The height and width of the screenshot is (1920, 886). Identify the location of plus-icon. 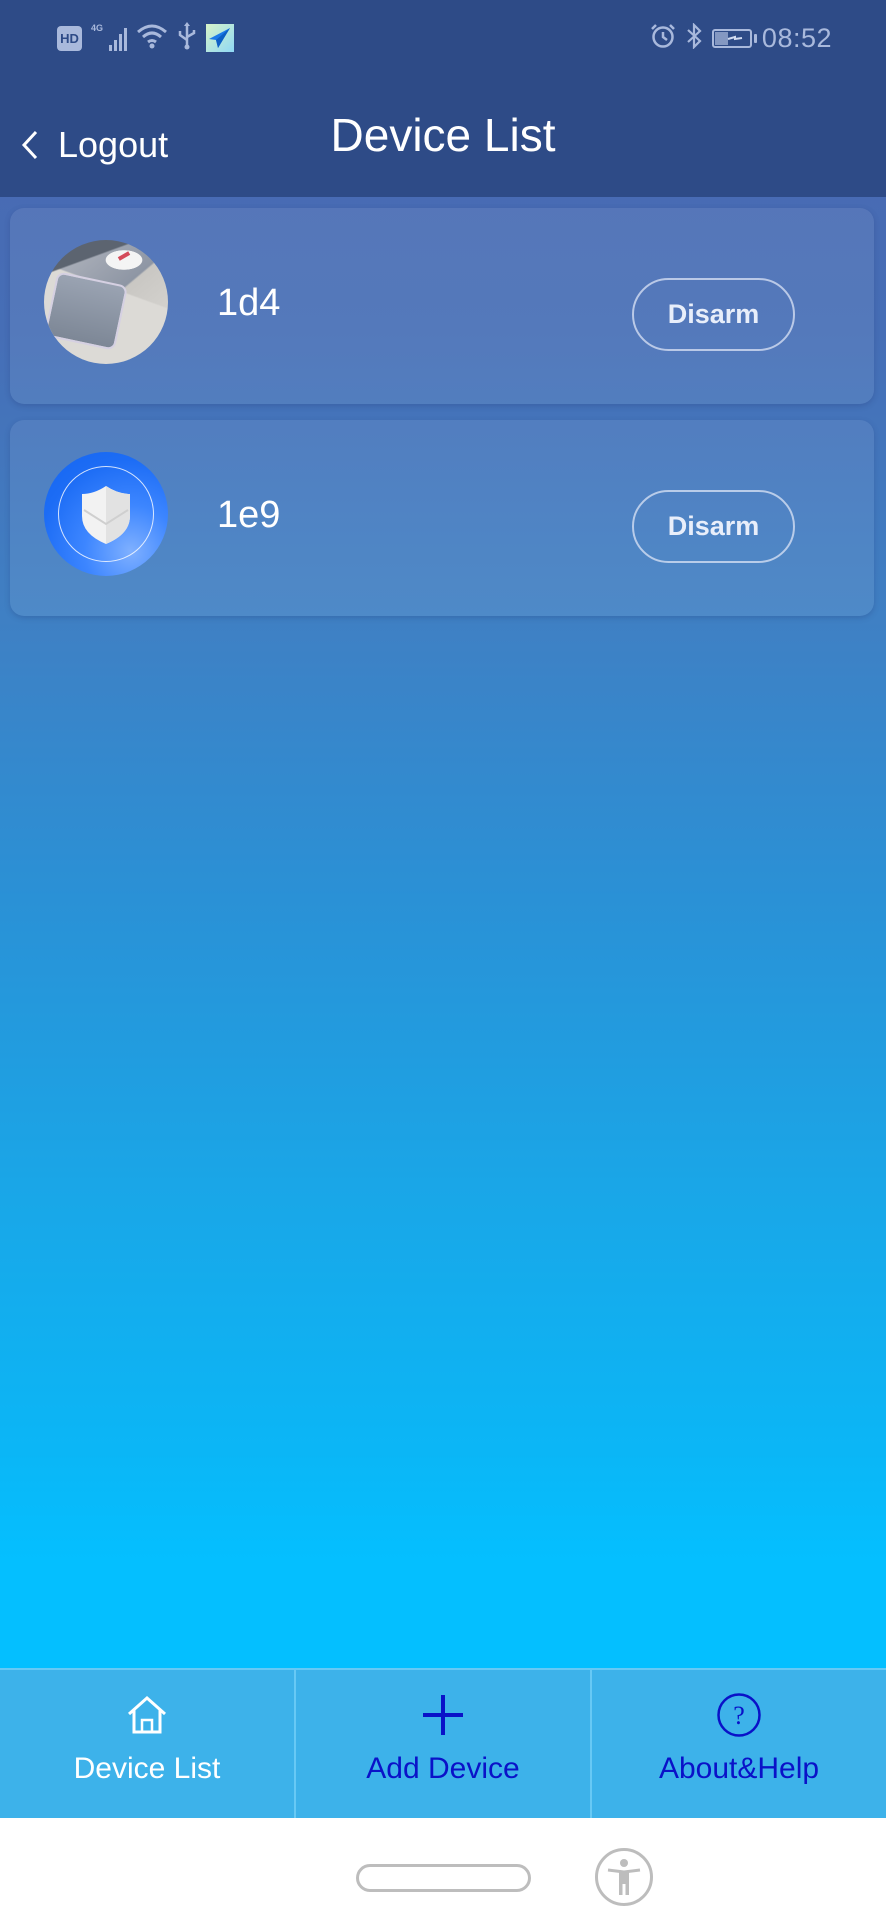
(443, 1715).